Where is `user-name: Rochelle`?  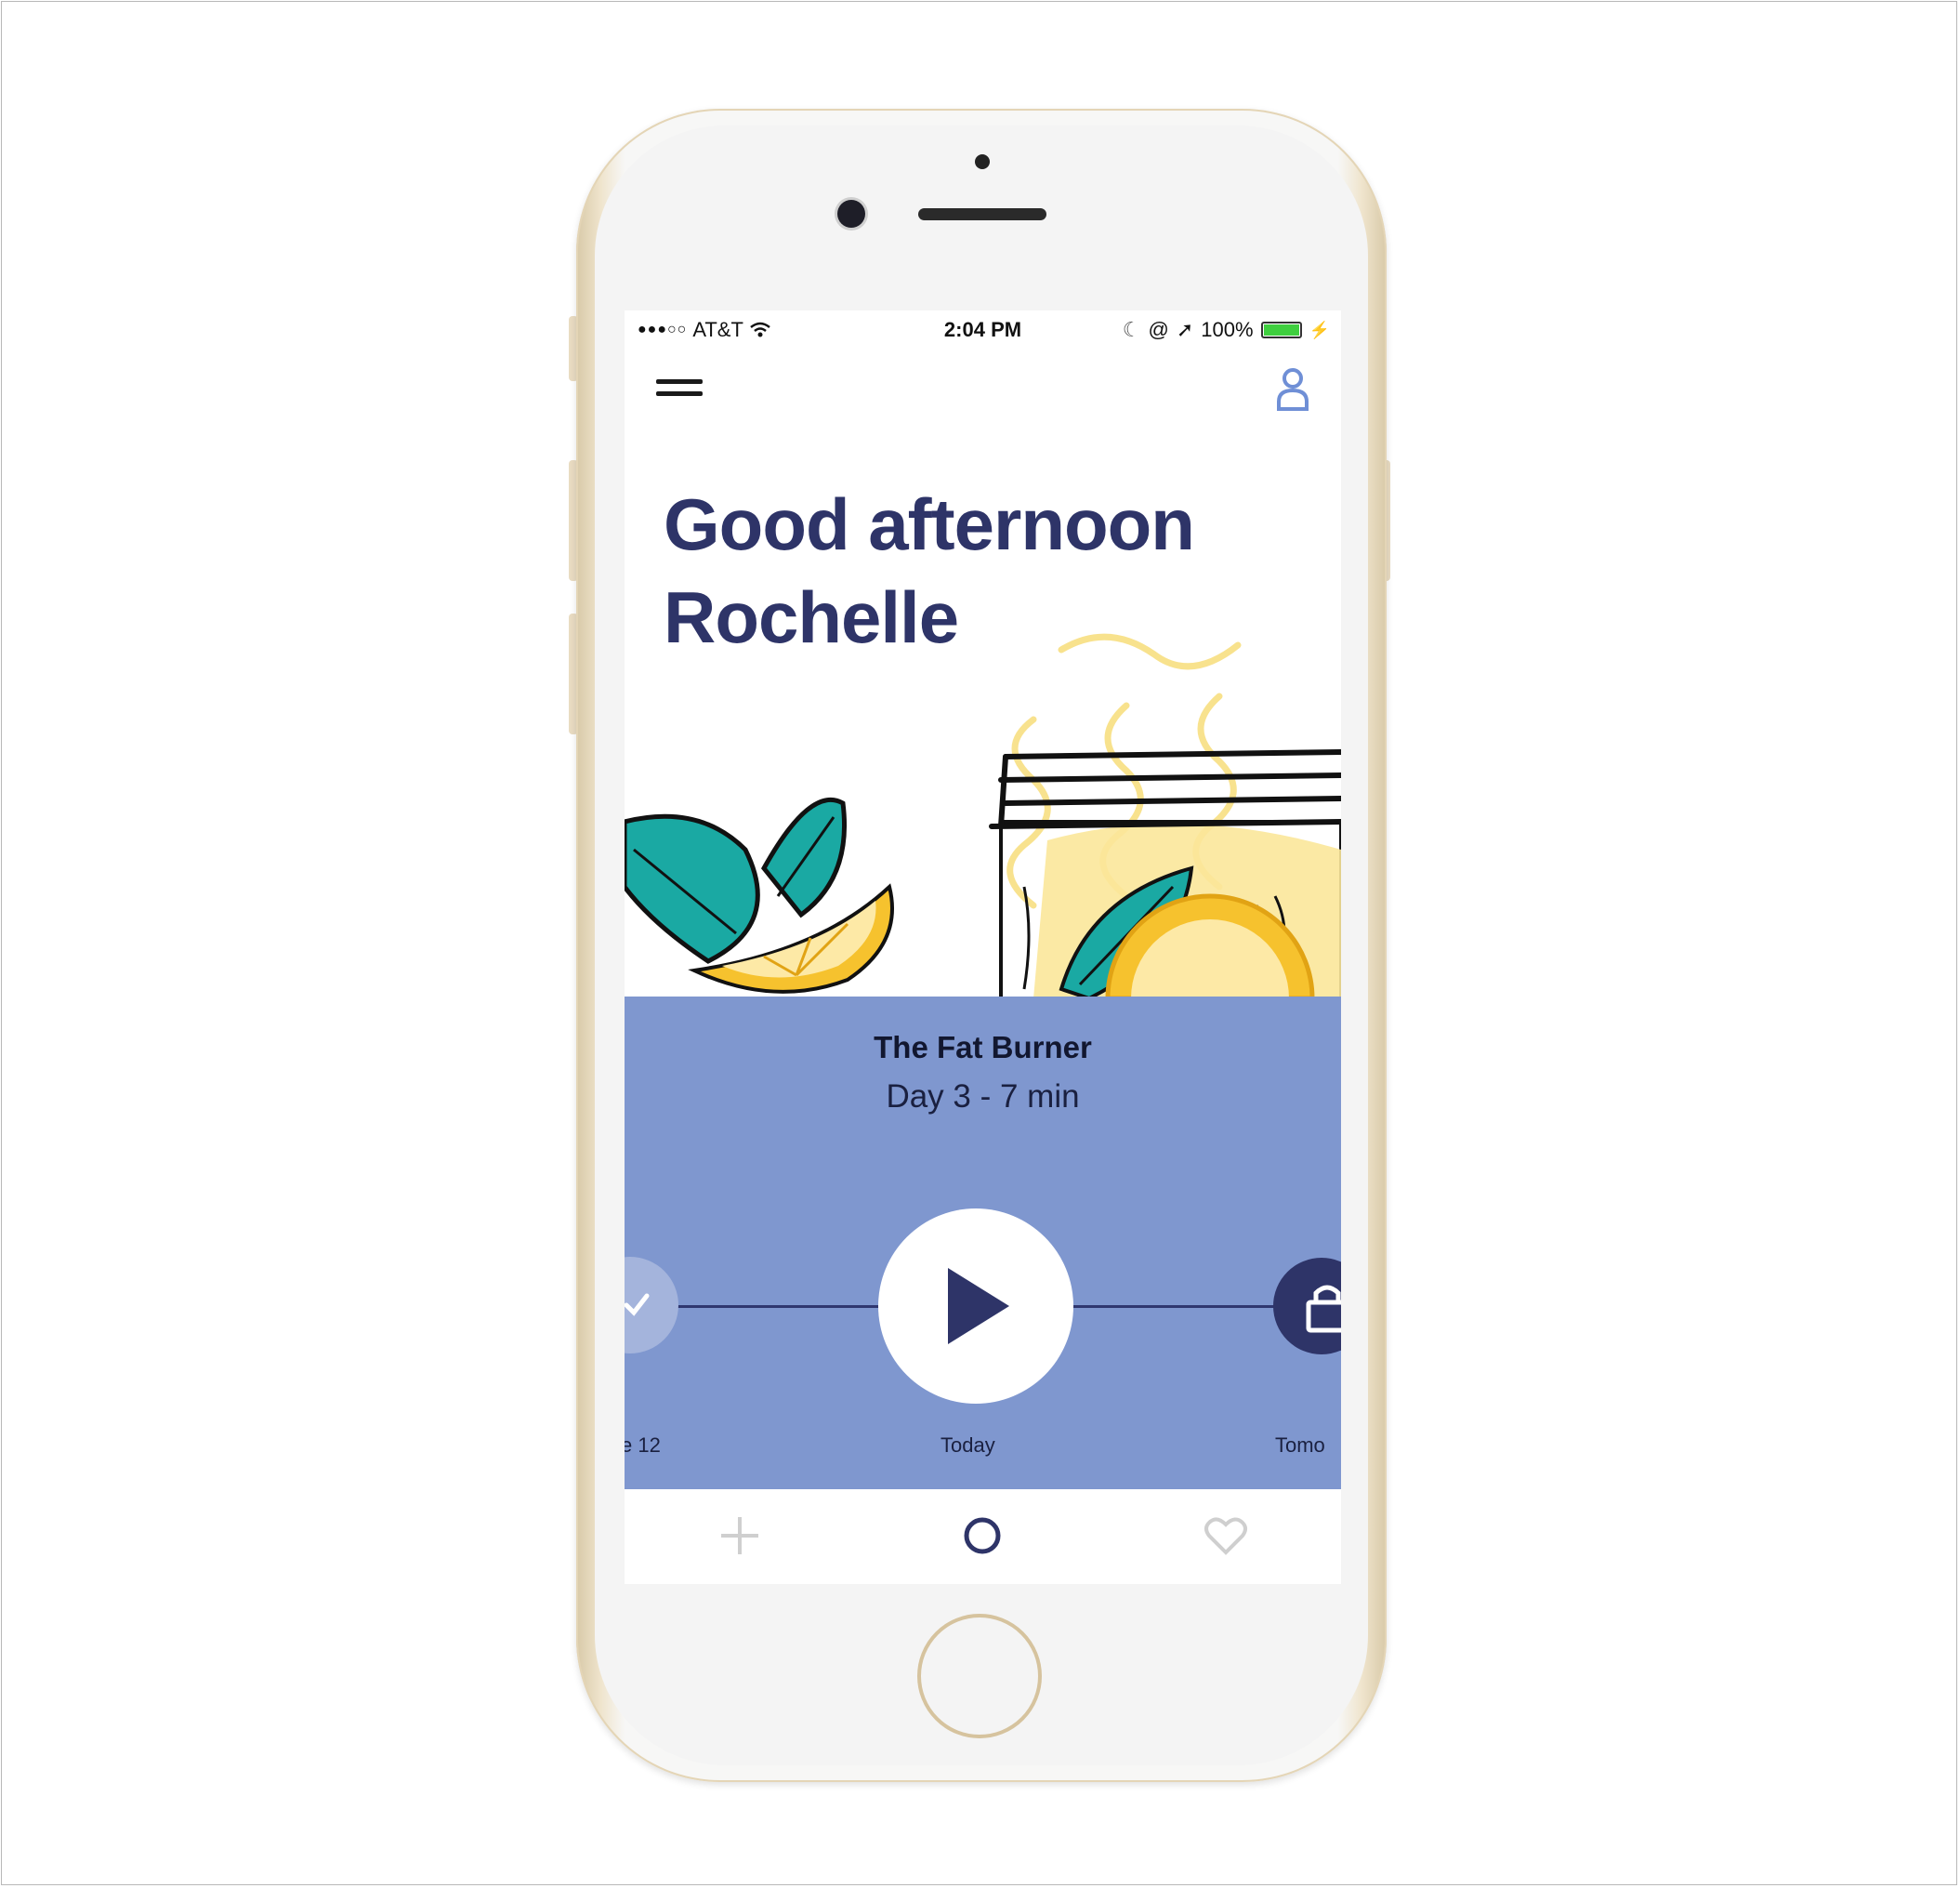 user-name: Rochelle is located at coordinates (812, 617).